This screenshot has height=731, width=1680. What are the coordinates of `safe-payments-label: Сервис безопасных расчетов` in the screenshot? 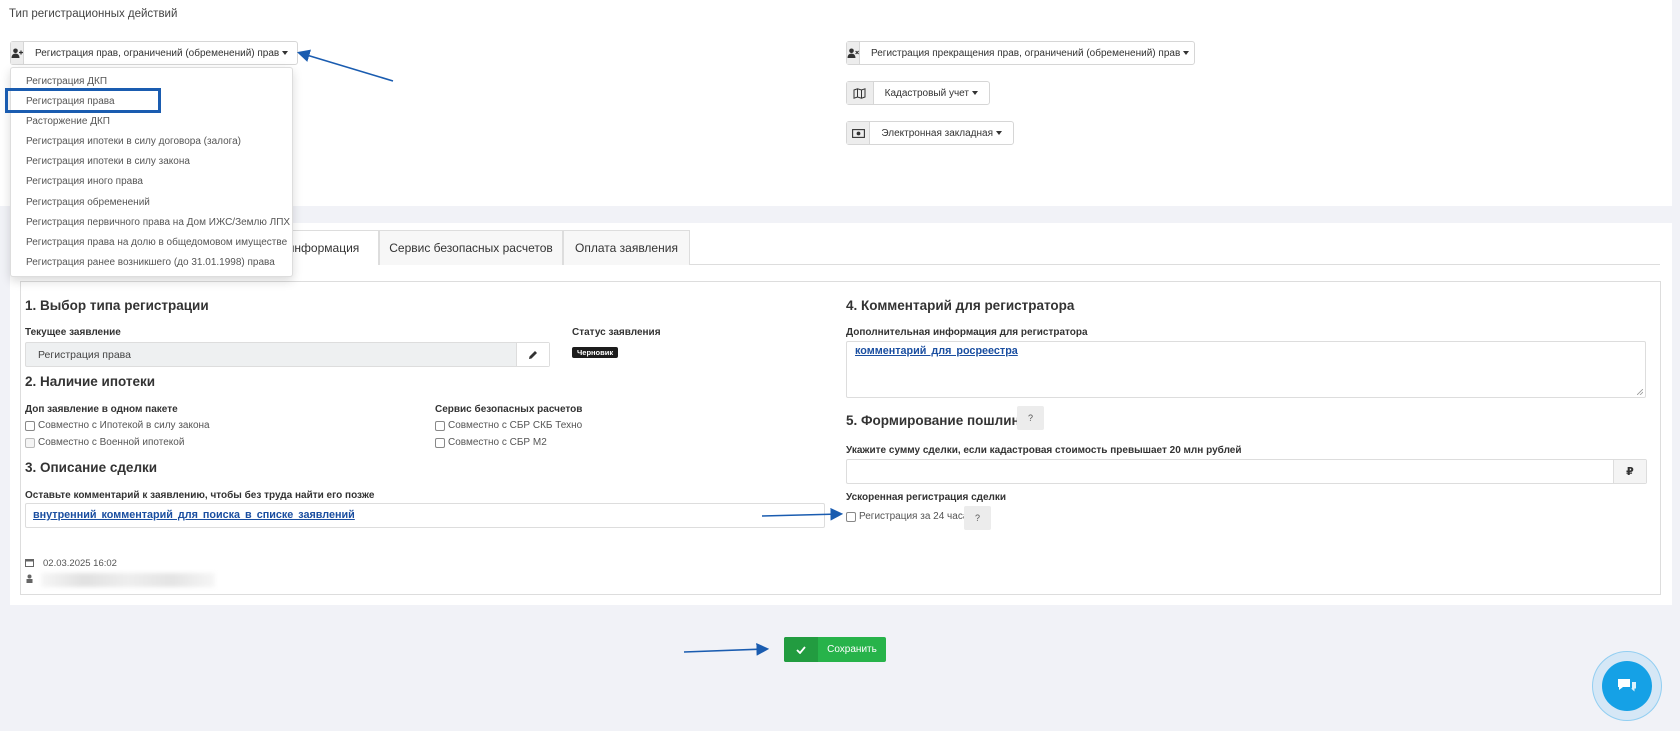 It's located at (509, 409).